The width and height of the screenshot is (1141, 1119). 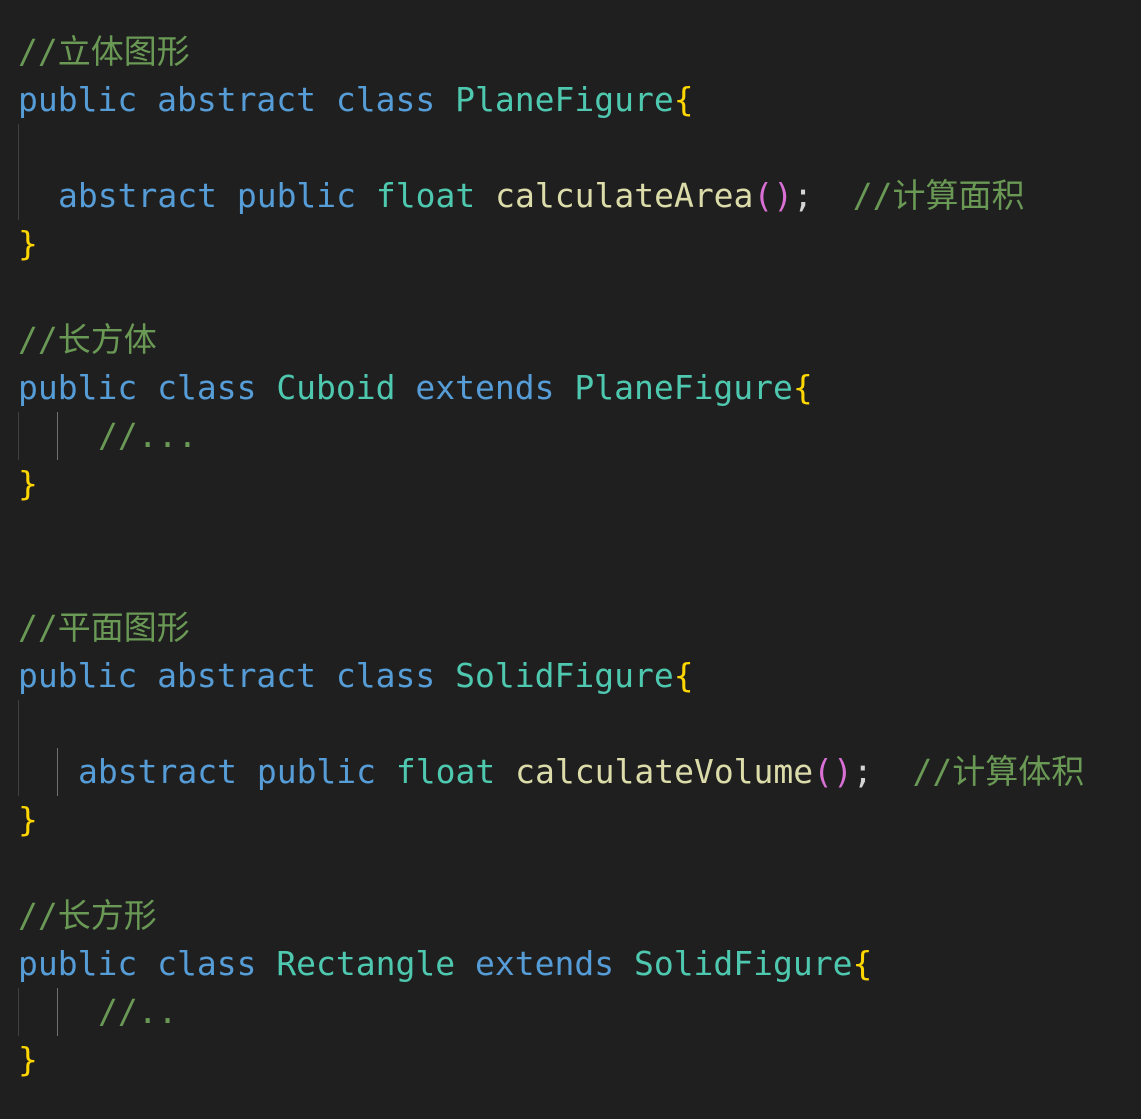 What do you see at coordinates (624, 195) in the screenshot?
I see `method-name: calculateArea` at bounding box center [624, 195].